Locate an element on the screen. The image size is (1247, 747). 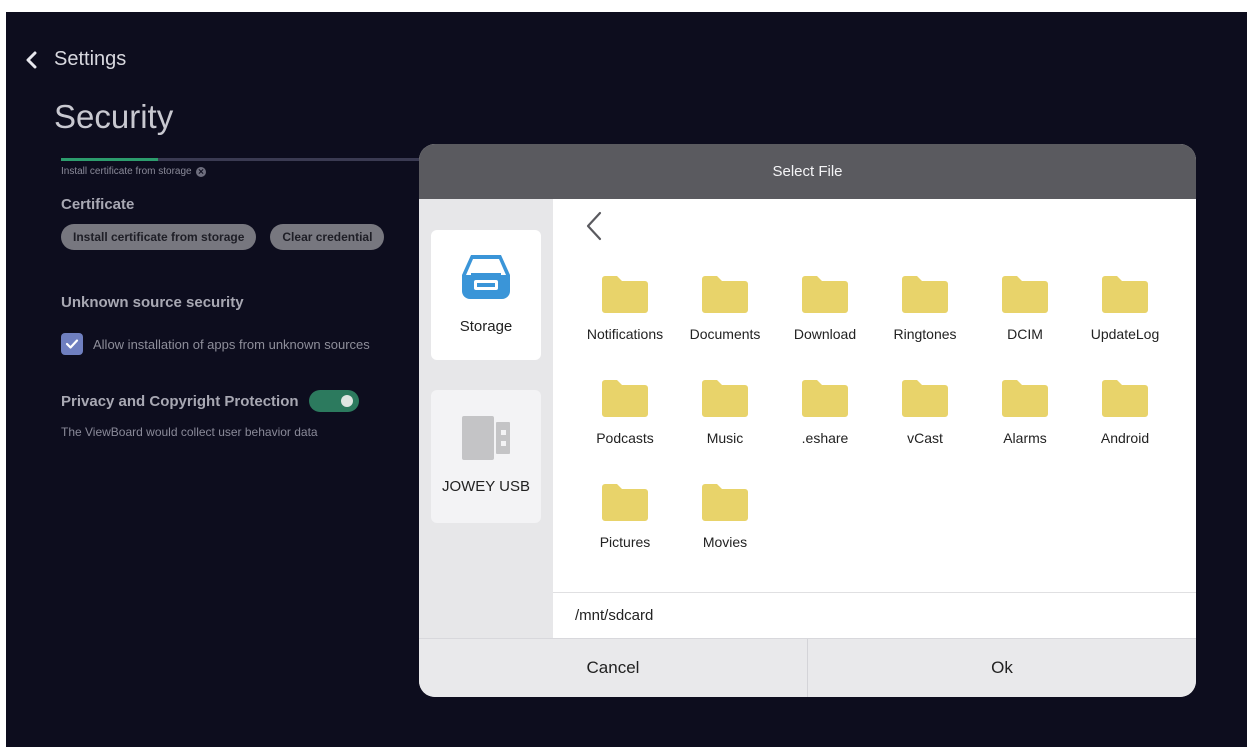
toggle-knob is located at coordinates (346, 401).